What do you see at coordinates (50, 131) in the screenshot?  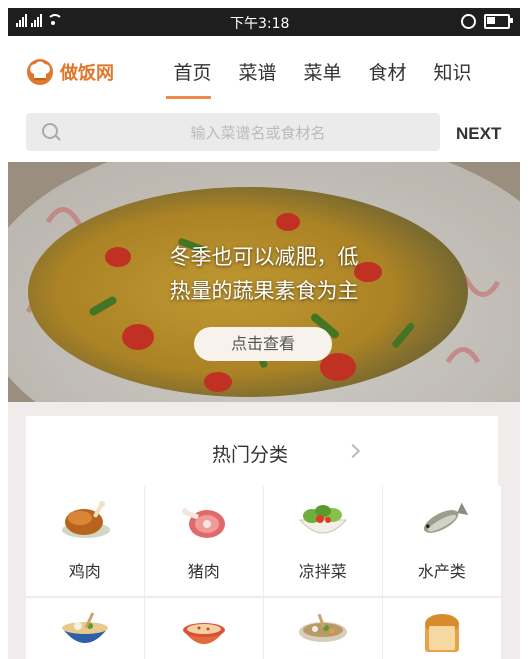 I see `search-icon` at bounding box center [50, 131].